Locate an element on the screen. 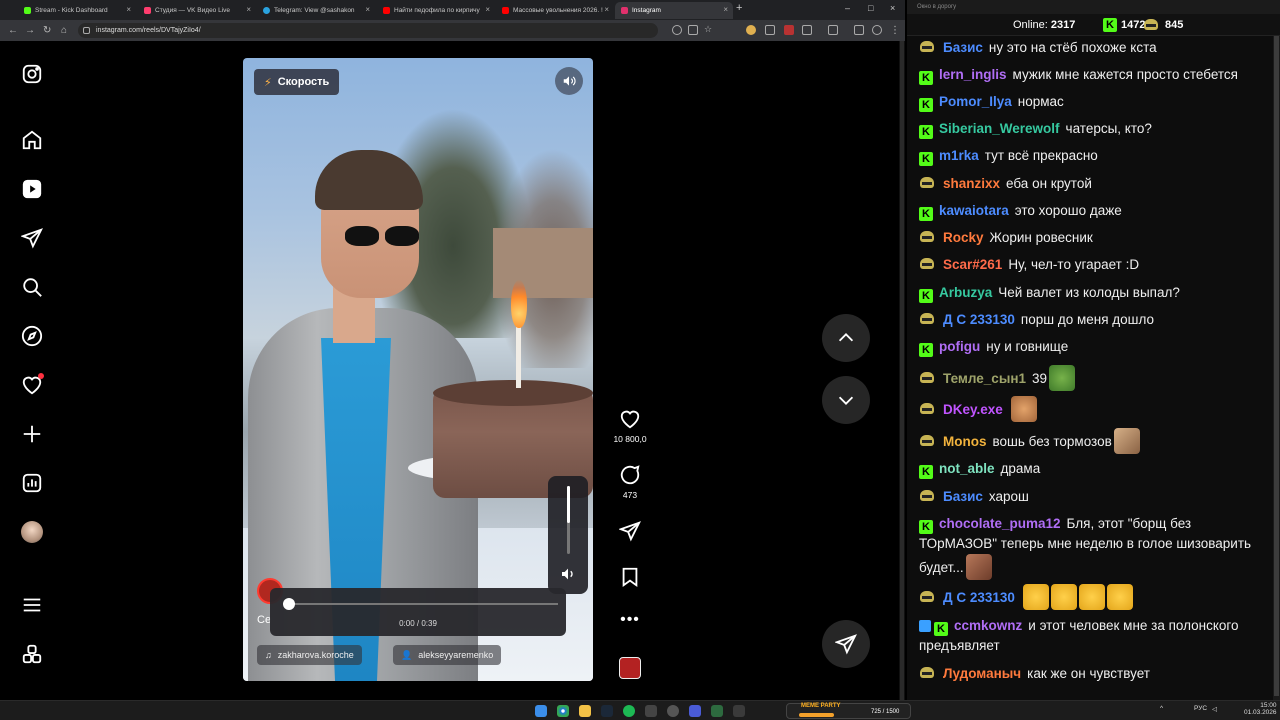 The height and width of the screenshot is (720, 1280). notifications-heart-icon is located at coordinates (32, 384).